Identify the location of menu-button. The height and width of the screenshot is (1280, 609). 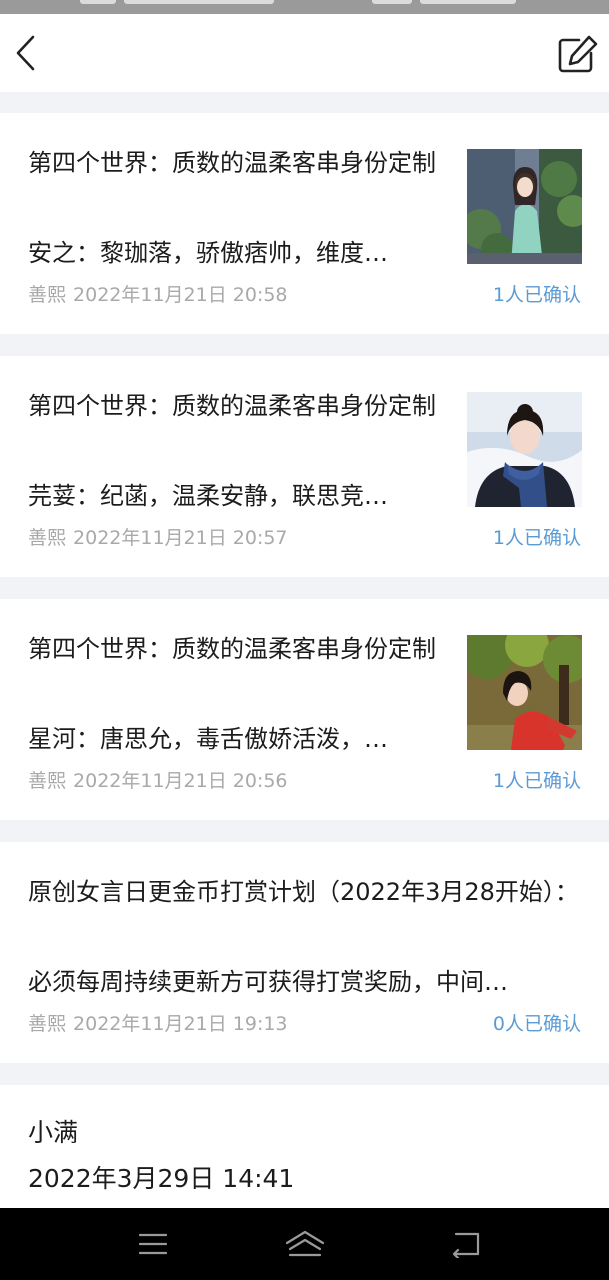
(153, 1244).